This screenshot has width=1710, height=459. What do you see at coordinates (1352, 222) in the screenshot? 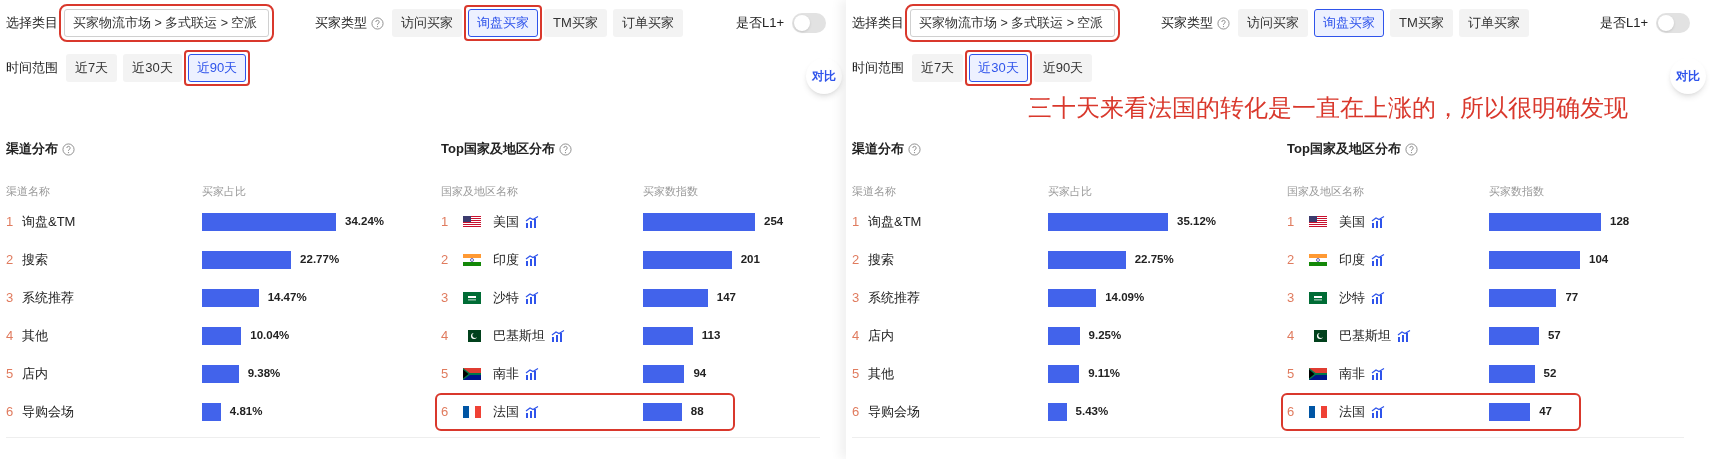
I see `country-name: 美国` at bounding box center [1352, 222].